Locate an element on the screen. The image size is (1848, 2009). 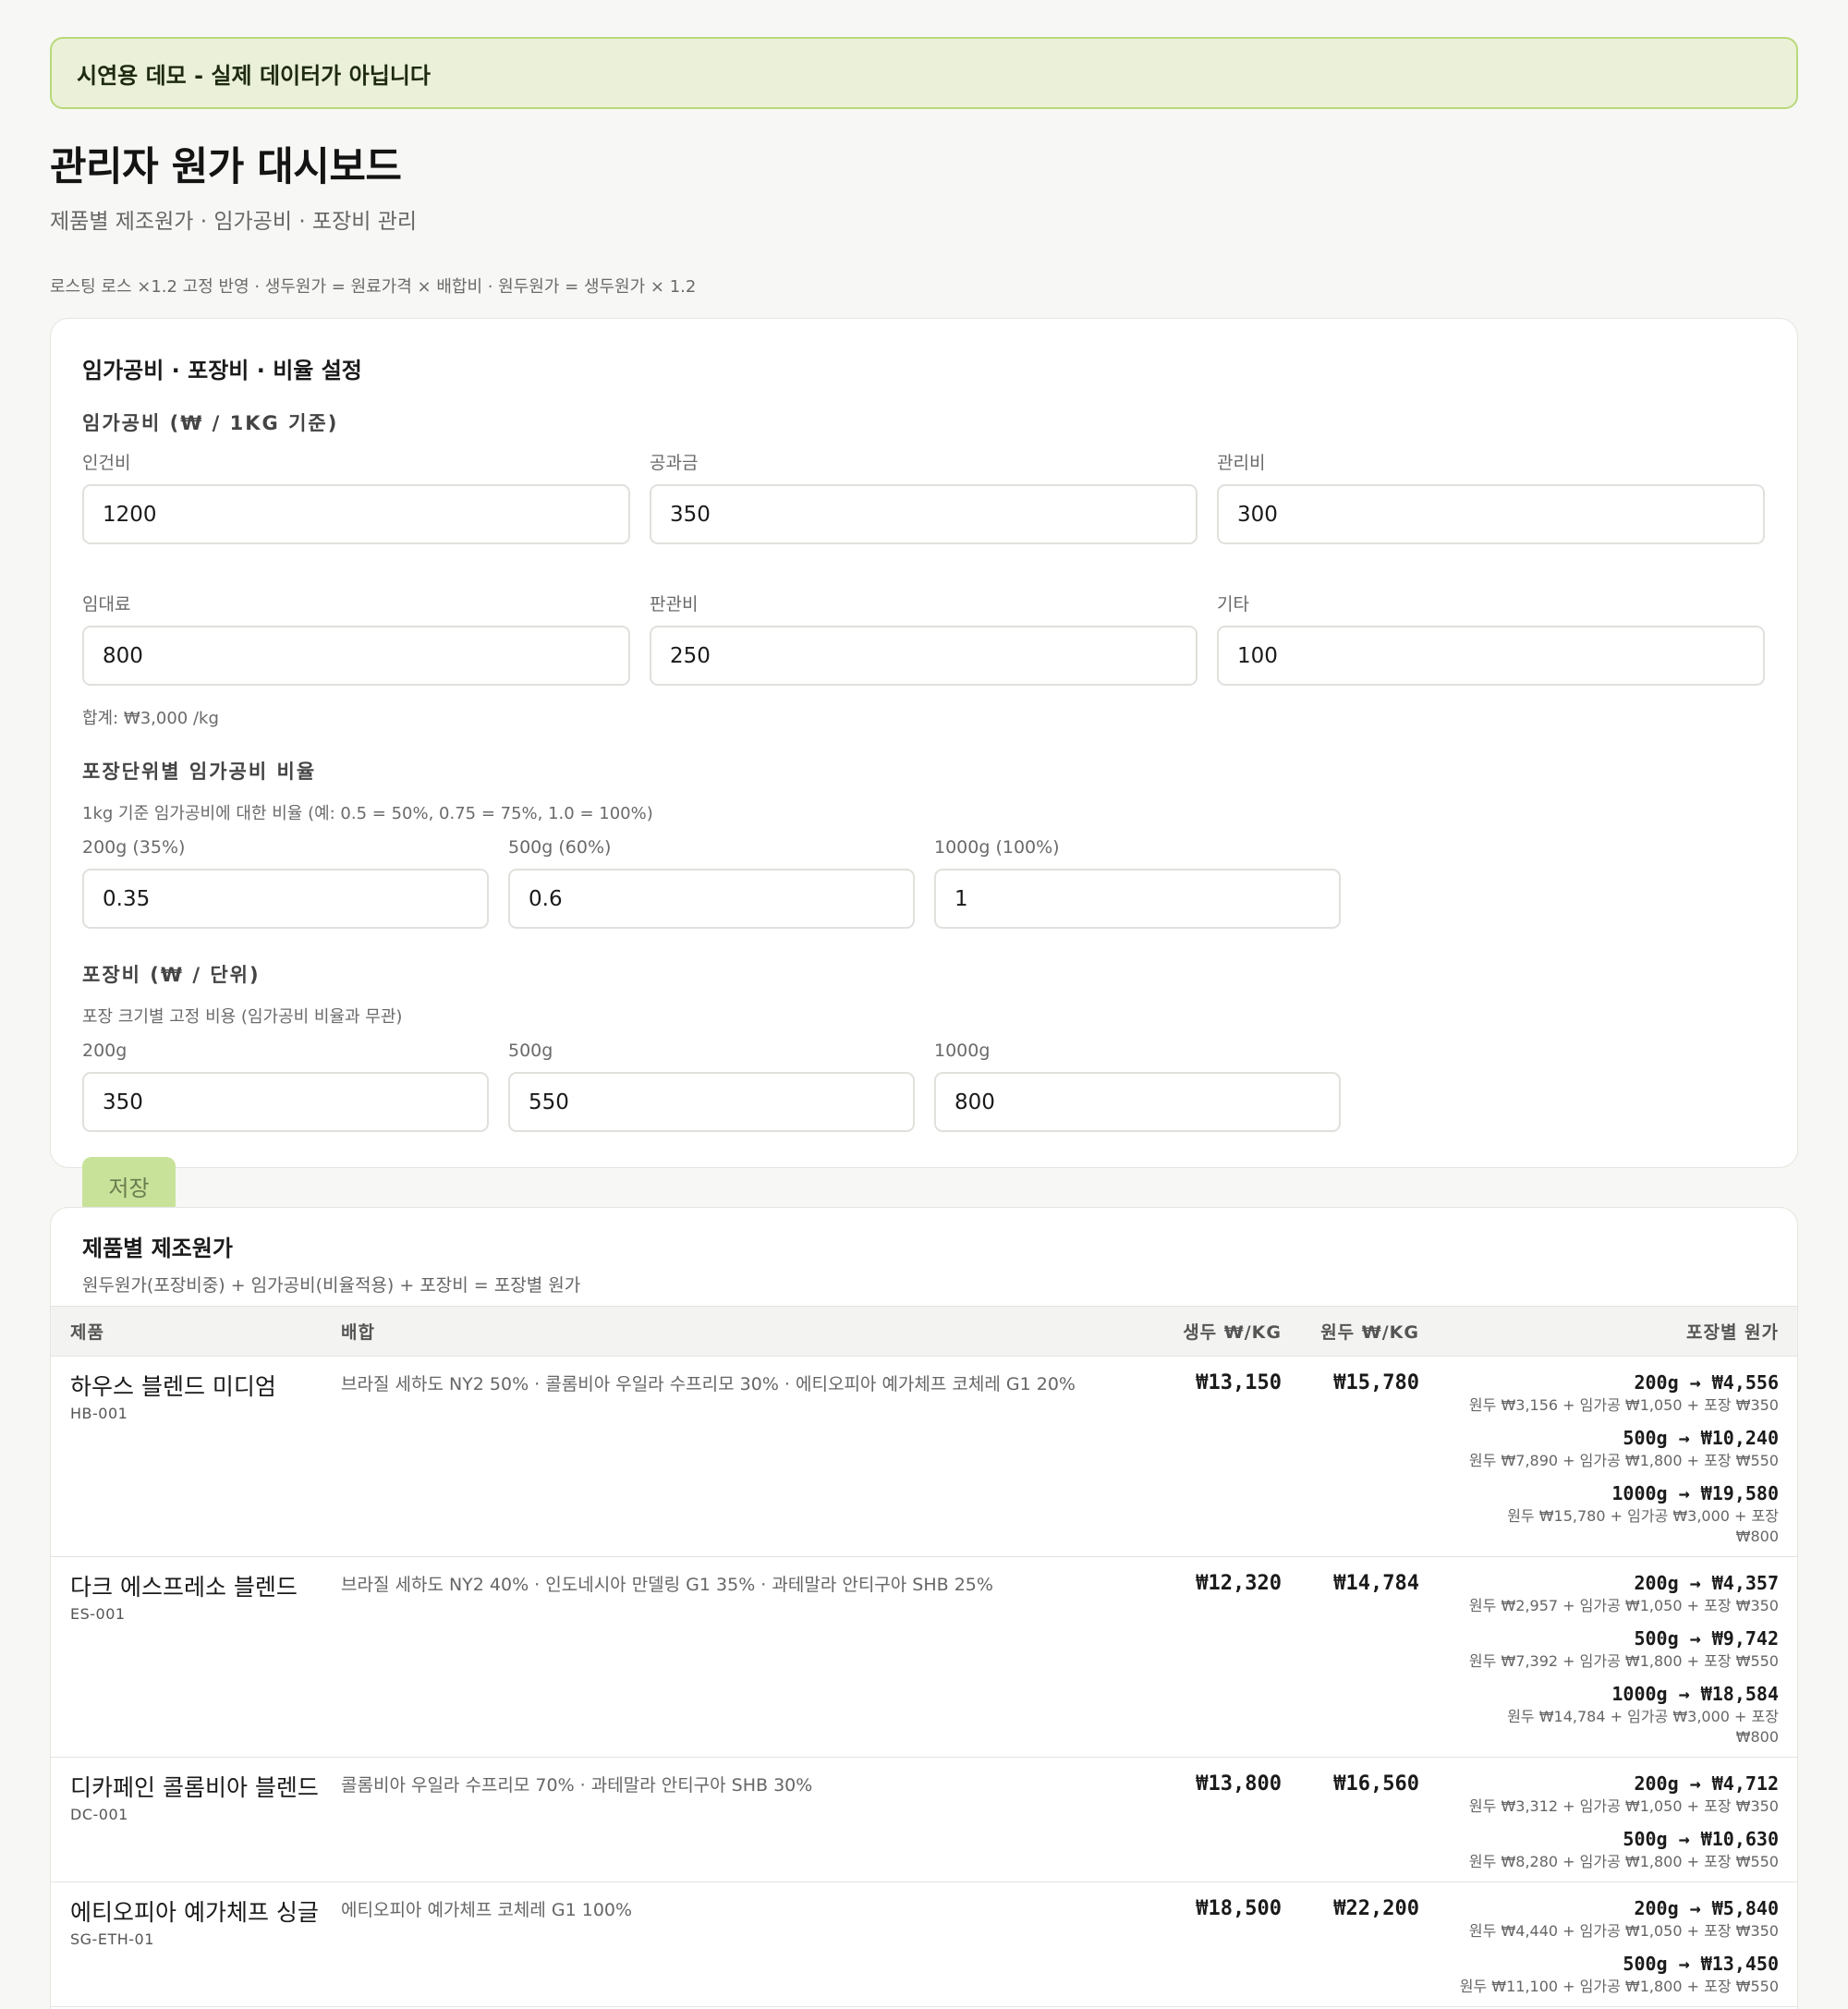
ratio-1000g-input: 1 is located at coordinates (1137, 899).